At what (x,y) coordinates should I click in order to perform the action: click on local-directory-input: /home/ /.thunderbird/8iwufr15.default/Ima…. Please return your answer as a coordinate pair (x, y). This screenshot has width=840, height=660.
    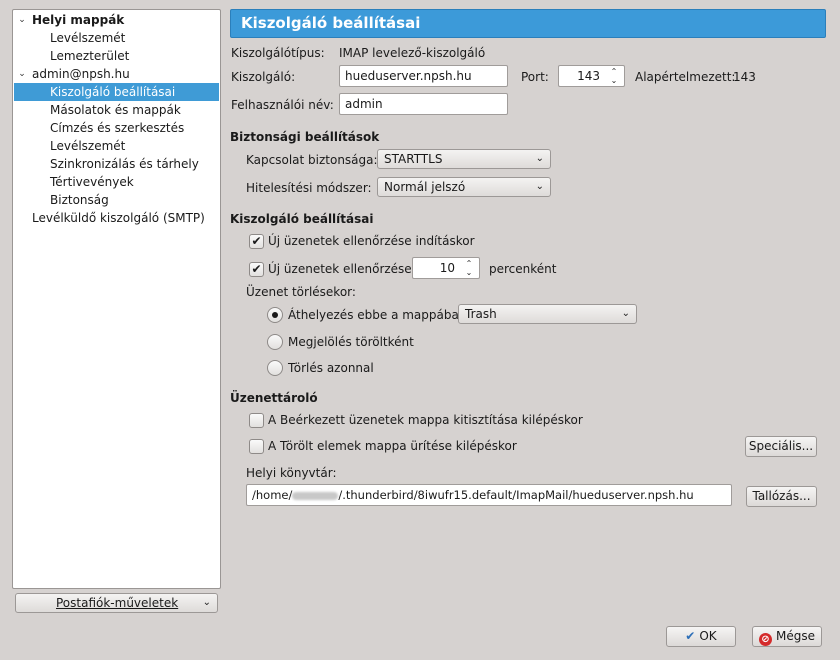
    Looking at the image, I should click on (489, 495).